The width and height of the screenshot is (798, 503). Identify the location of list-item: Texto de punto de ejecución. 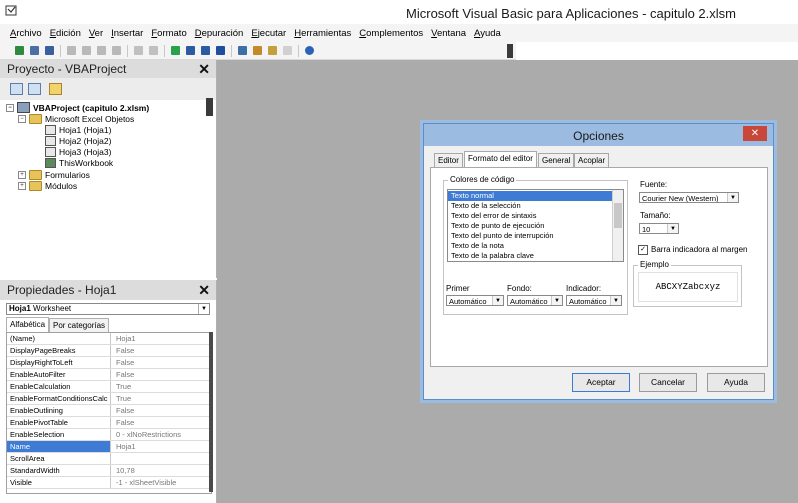
(531, 226).